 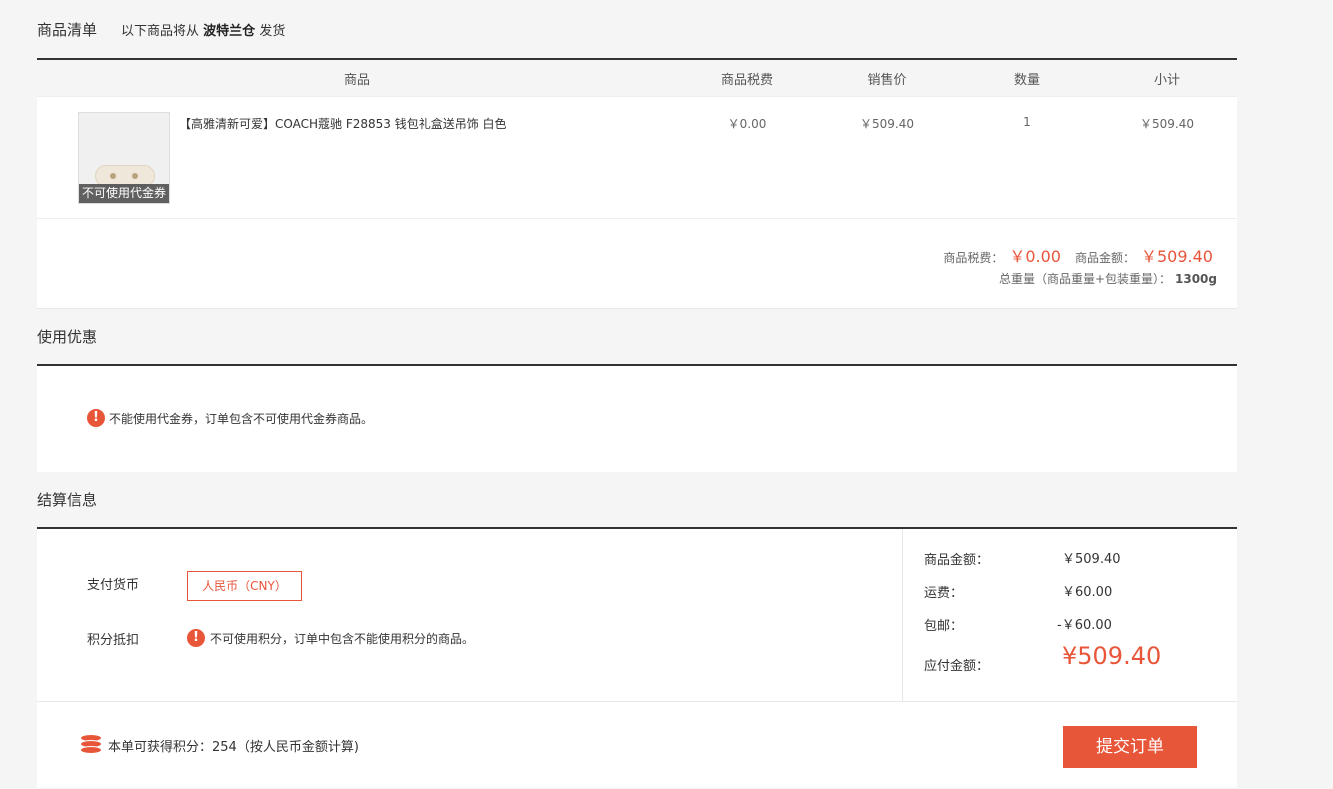 I want to click on points-message: ! 不可使用积分，订单中包含不能使用积分的商品。, so click(x=330, y=638).